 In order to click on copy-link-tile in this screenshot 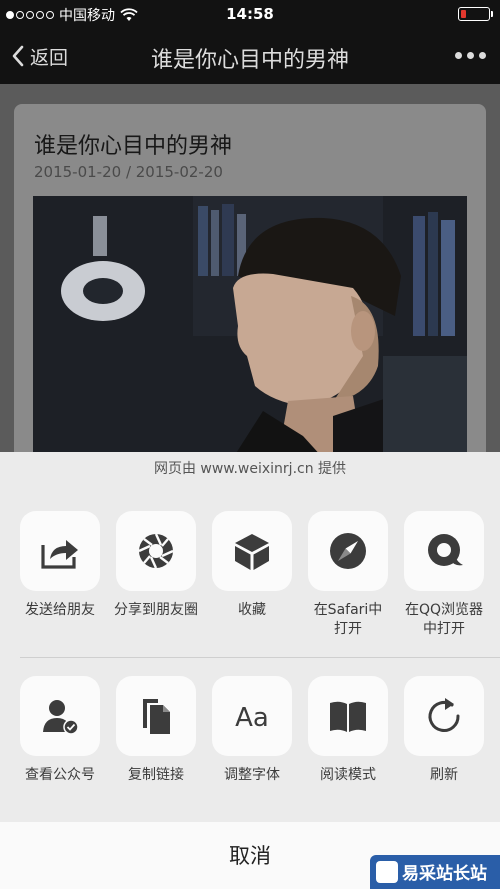, I will do `click(156, 716)`.